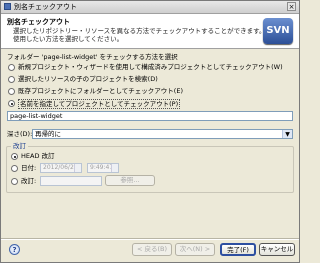 This screenshot has width=320, height=263. Describe the element at coordinates (38, 22) in the screenshot. I see `page-title: 別名チェックアウト` at that location.